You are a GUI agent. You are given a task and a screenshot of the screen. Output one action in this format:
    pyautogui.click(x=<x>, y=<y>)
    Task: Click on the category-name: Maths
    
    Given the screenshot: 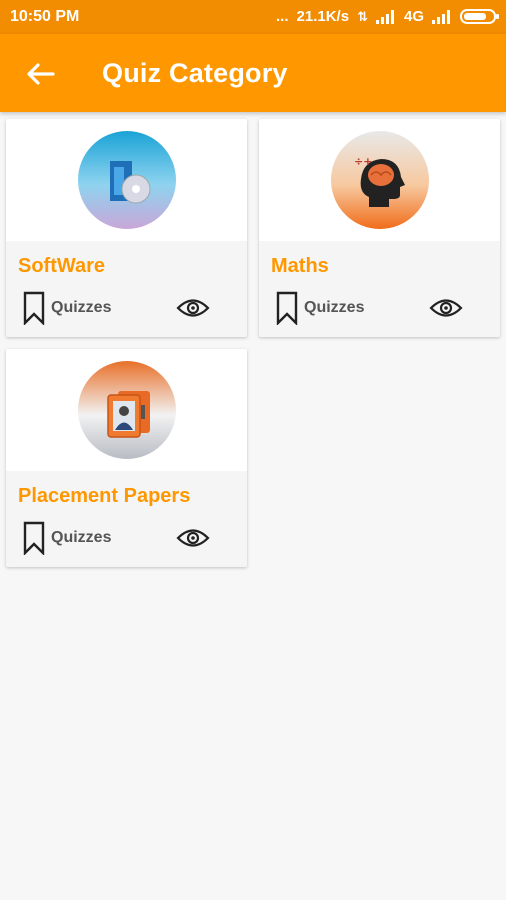 What is the action you would take?
    pyautogui.click(x=300, y=266)
    